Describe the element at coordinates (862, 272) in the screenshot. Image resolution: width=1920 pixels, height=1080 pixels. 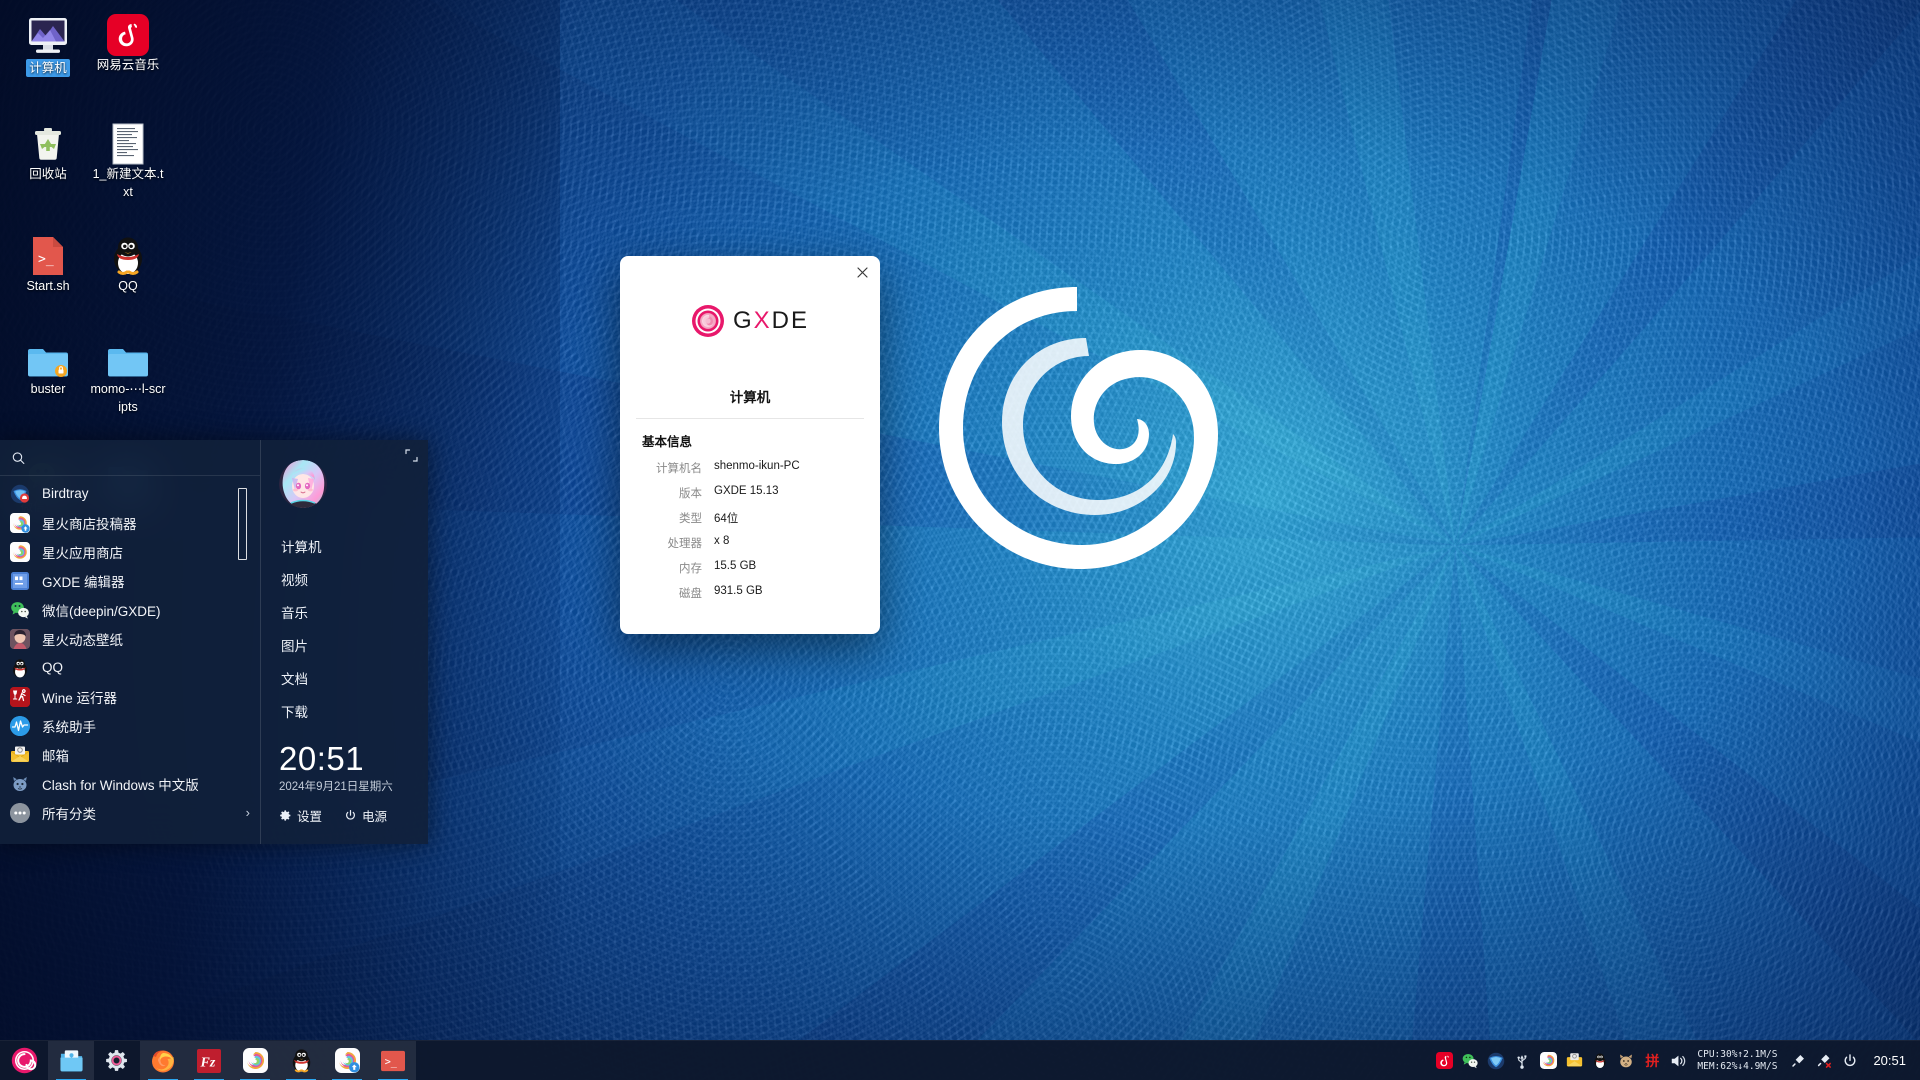
I see `close-icon` at that location.